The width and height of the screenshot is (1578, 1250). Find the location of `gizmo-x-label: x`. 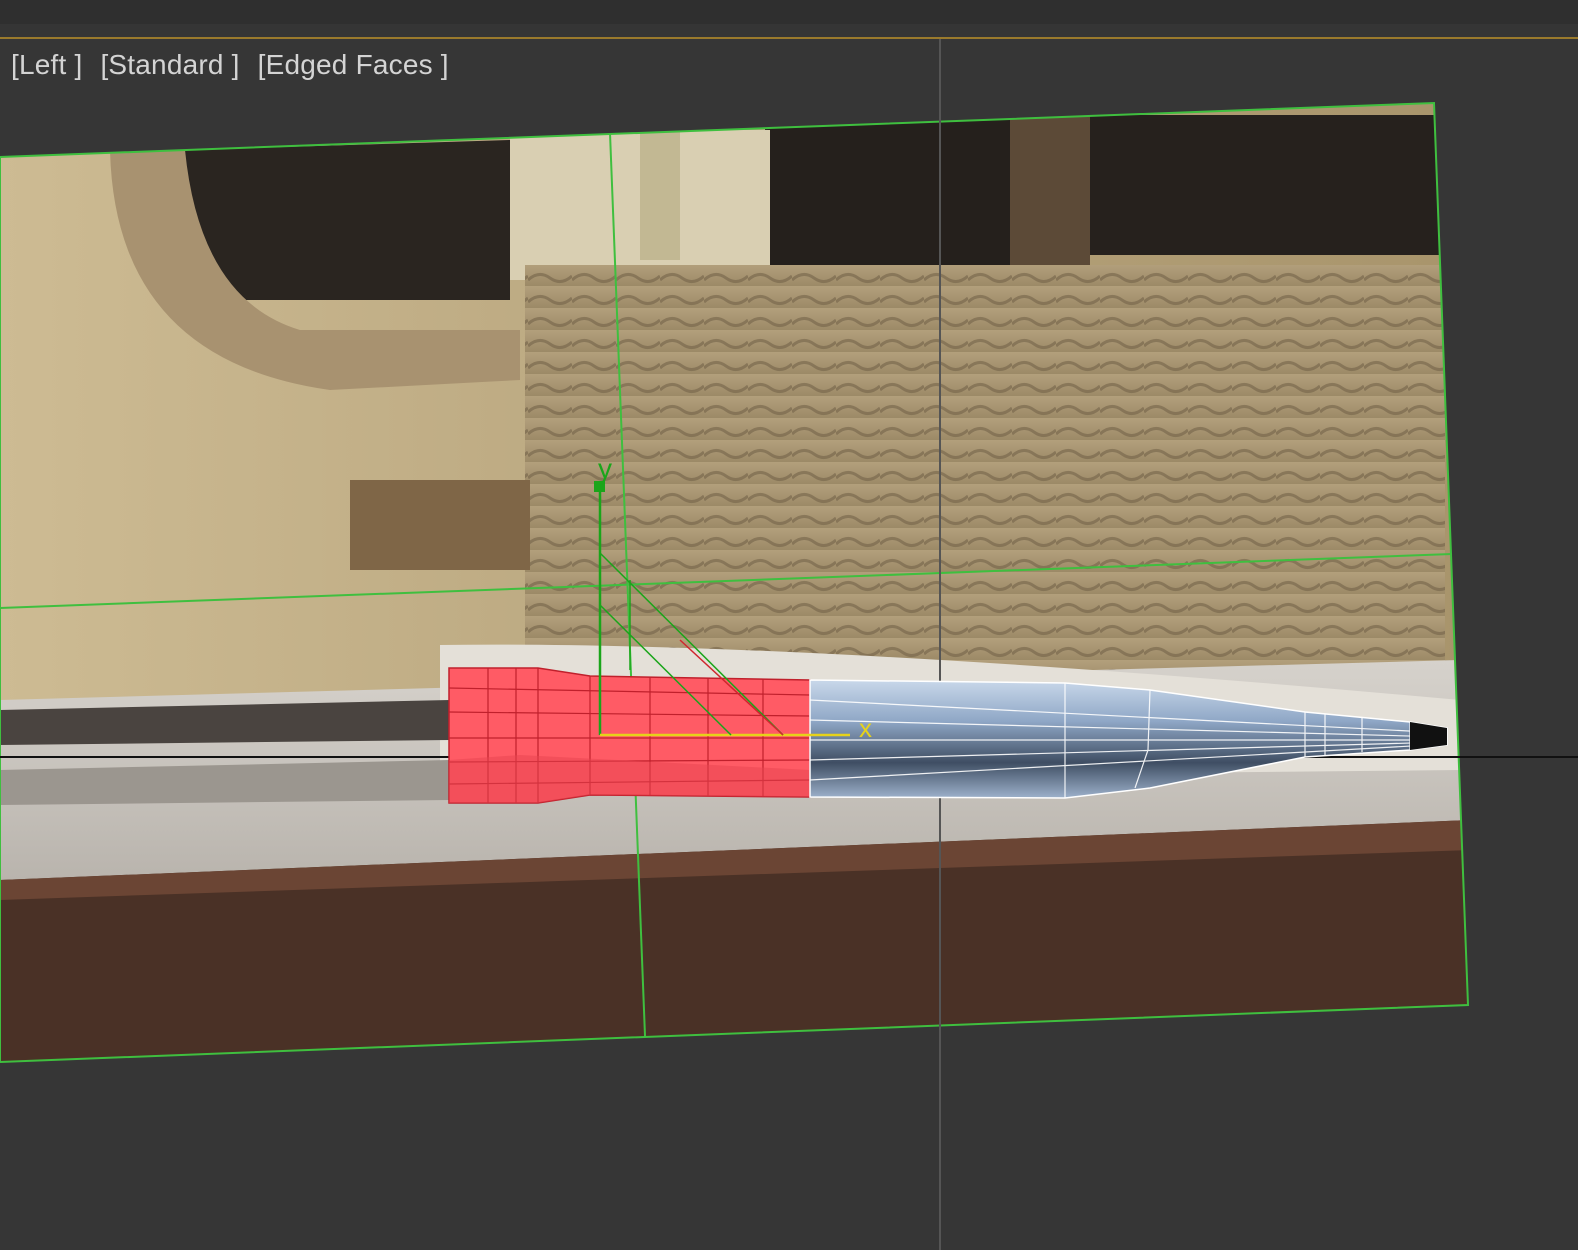

gizmo-x-label: x is located at coordinates (865, 728).